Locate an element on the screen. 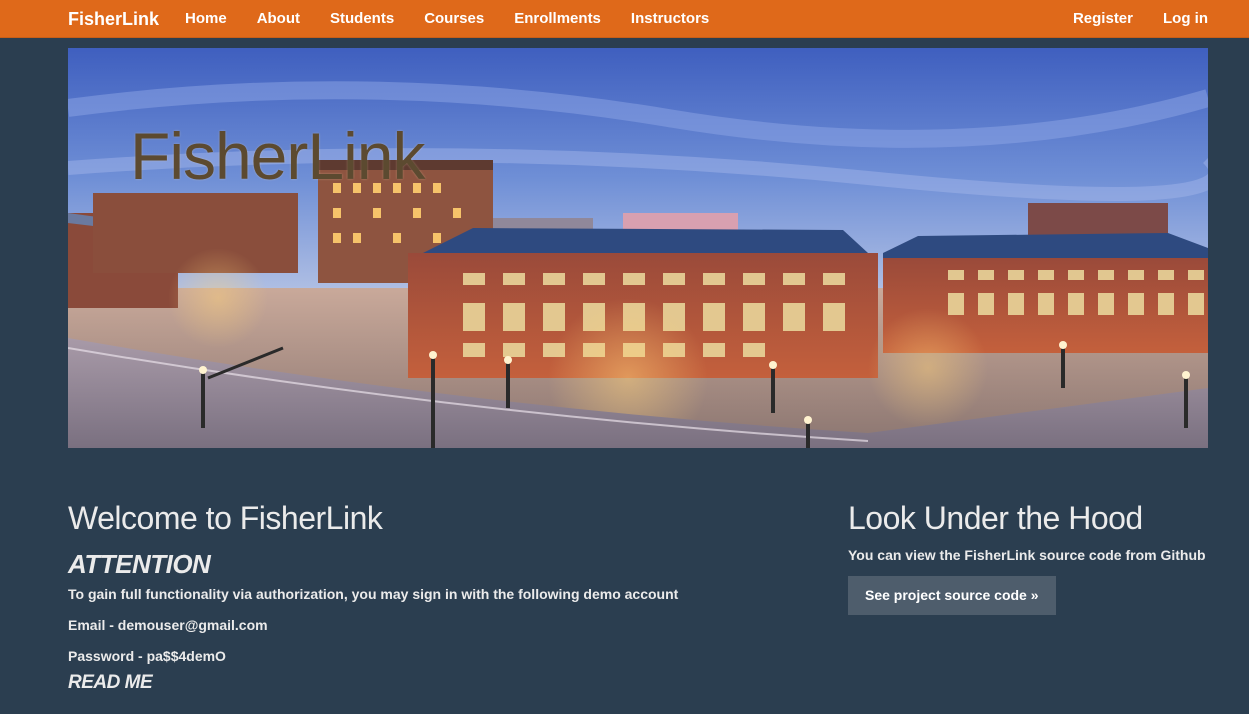 The height and width of the screenshot is (714, 1249). nav-about: About is located at coordinates (278, 19).